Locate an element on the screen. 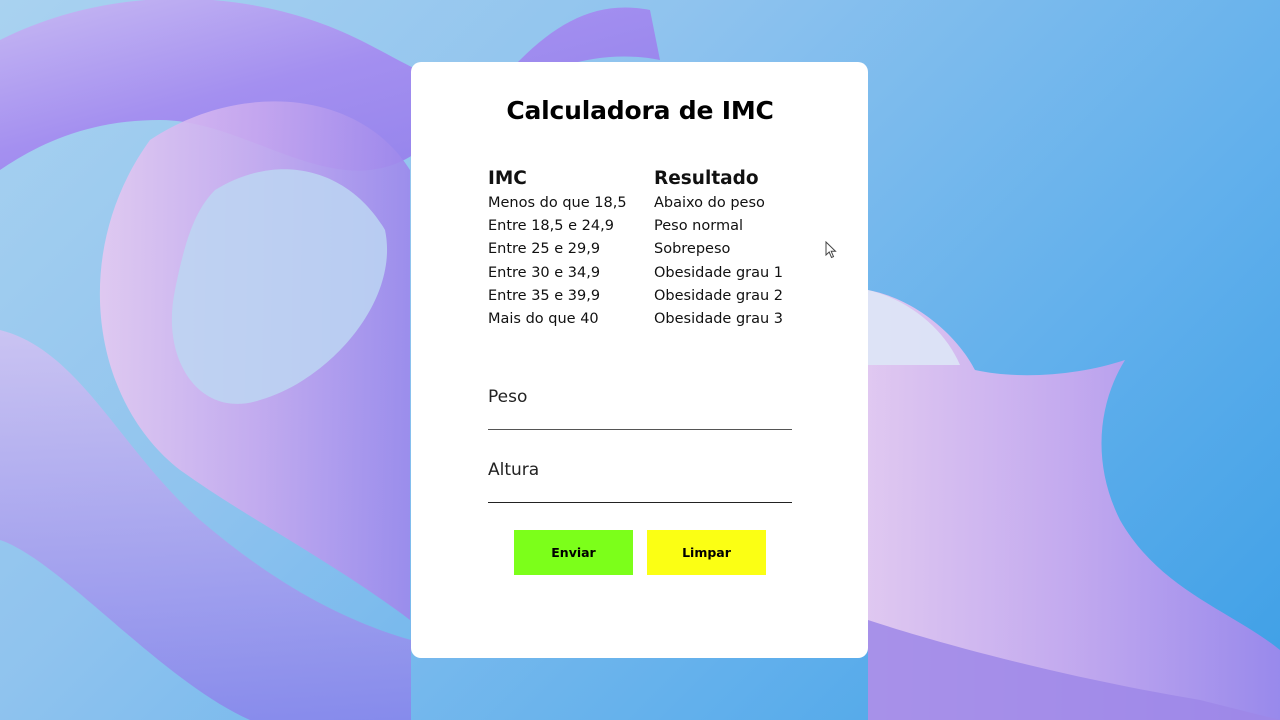  clear-button: Limpar is located at coordinates (706, 552).